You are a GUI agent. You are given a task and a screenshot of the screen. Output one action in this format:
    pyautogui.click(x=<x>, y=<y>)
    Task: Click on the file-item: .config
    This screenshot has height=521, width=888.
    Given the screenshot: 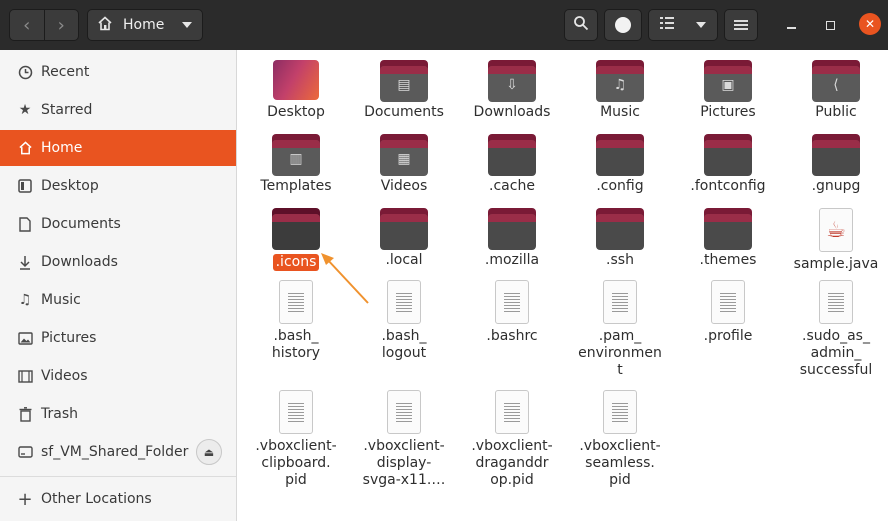 What is the action you would take?
    pyautogui.click(x=620, y=164)
    